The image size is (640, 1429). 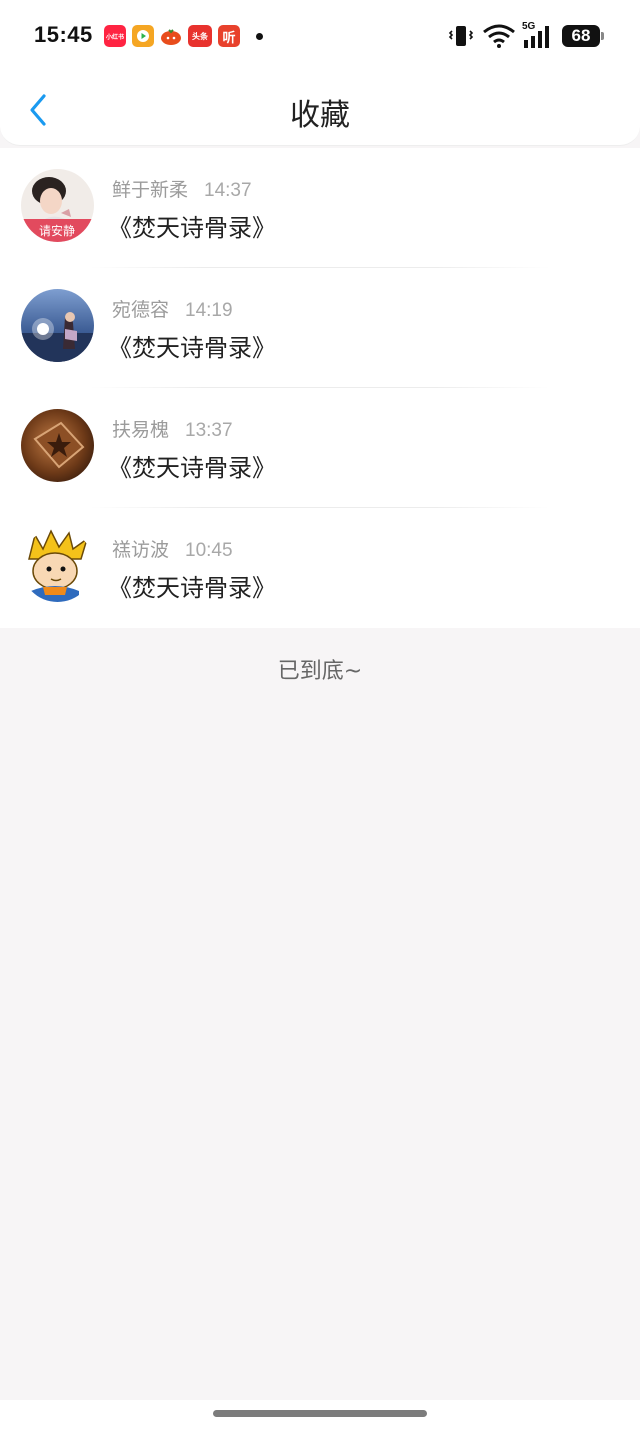 I want to click on cellular-signal-icon: 5G, so click(x=538, y=35).